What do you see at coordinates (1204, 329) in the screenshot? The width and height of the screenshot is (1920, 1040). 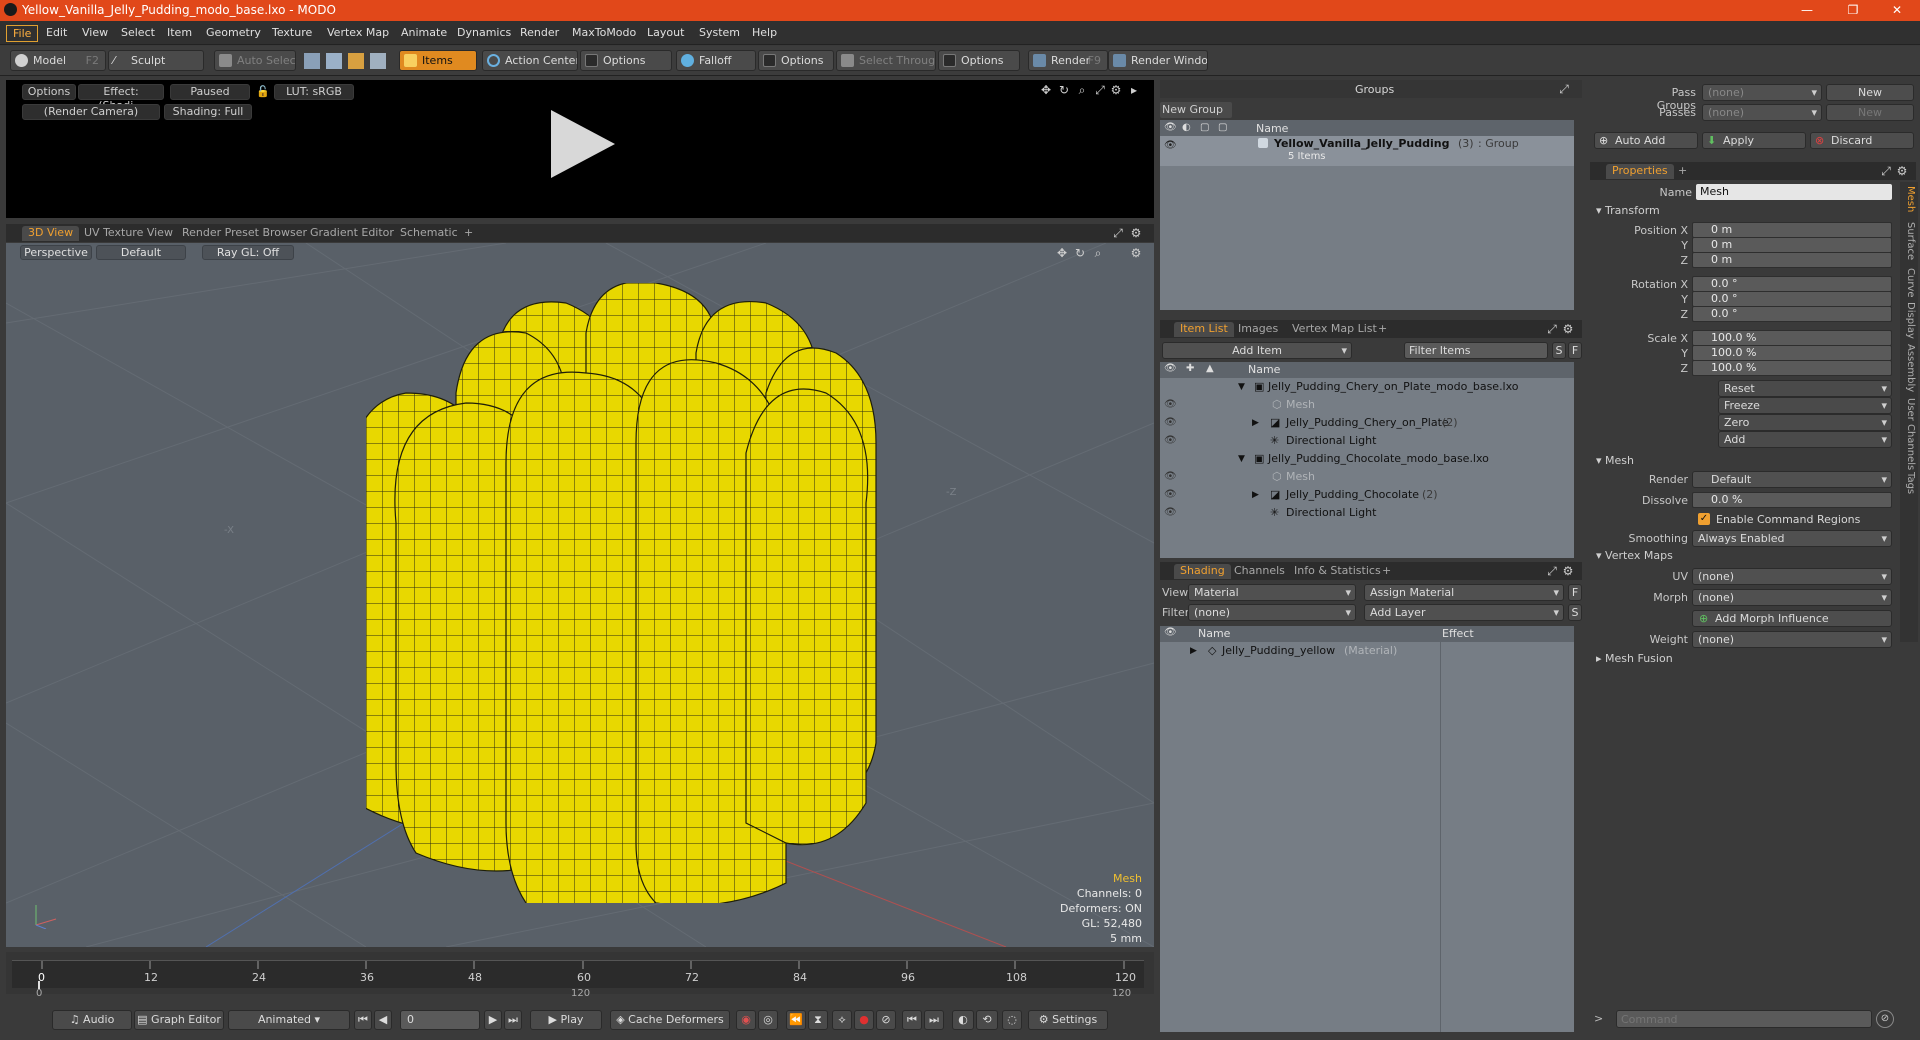 I see `tab-item-list: Item List` at bounding box center [1204, 329].